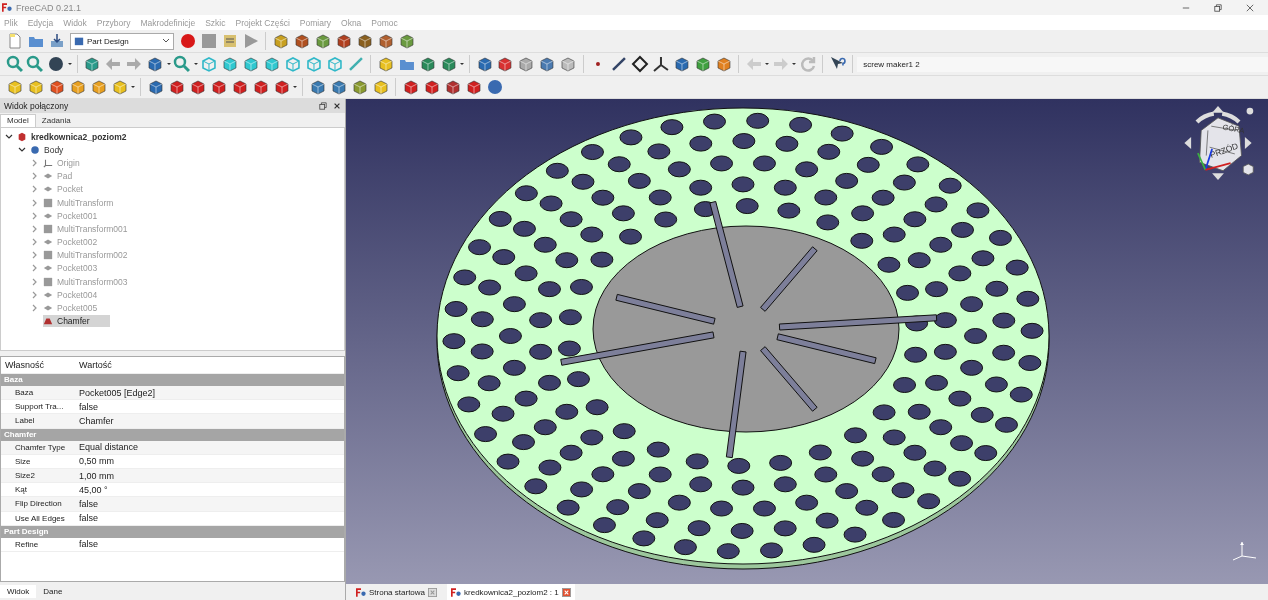  What do you see at coordinates (95, 228) in the screenshot?
I see `tree-item: MultiTransform001` at bounding box center [95, 228].